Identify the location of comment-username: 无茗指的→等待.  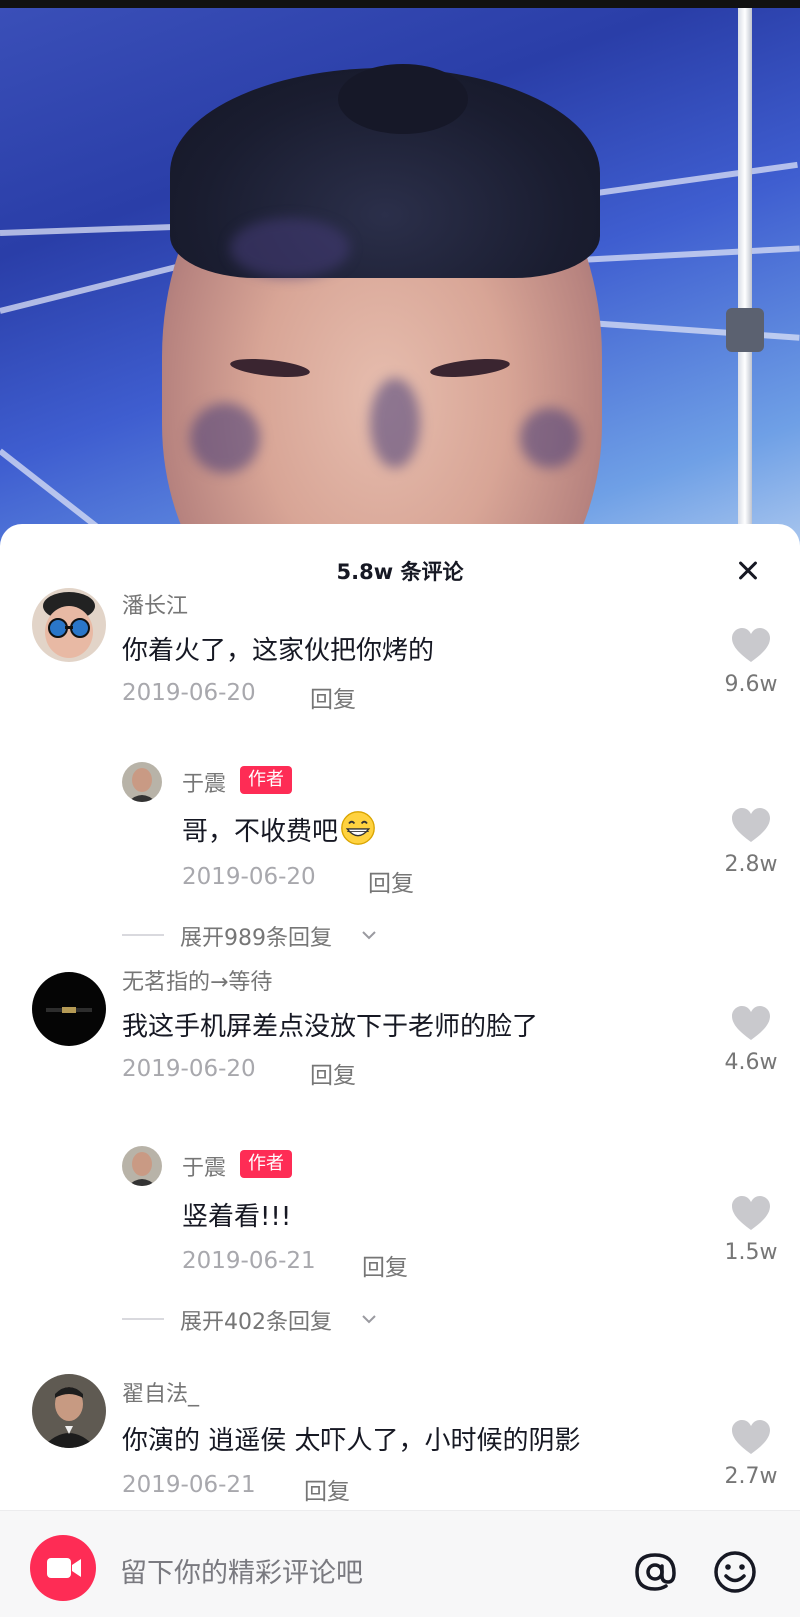
(197, 980).